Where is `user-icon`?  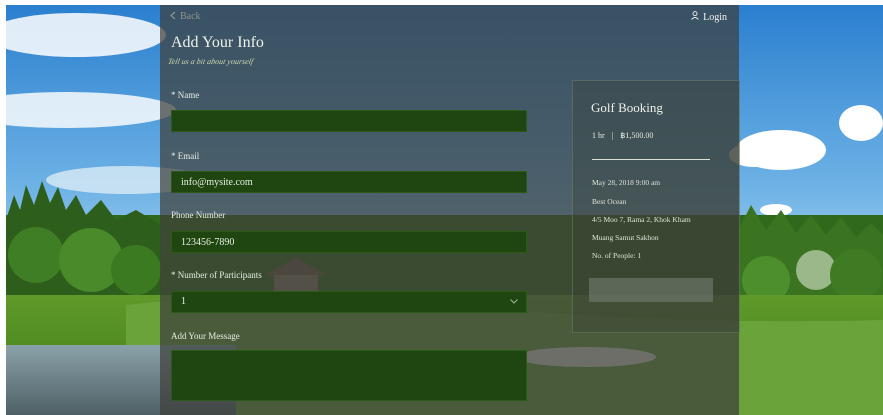 user-icon is located at coordinates (695, 17).